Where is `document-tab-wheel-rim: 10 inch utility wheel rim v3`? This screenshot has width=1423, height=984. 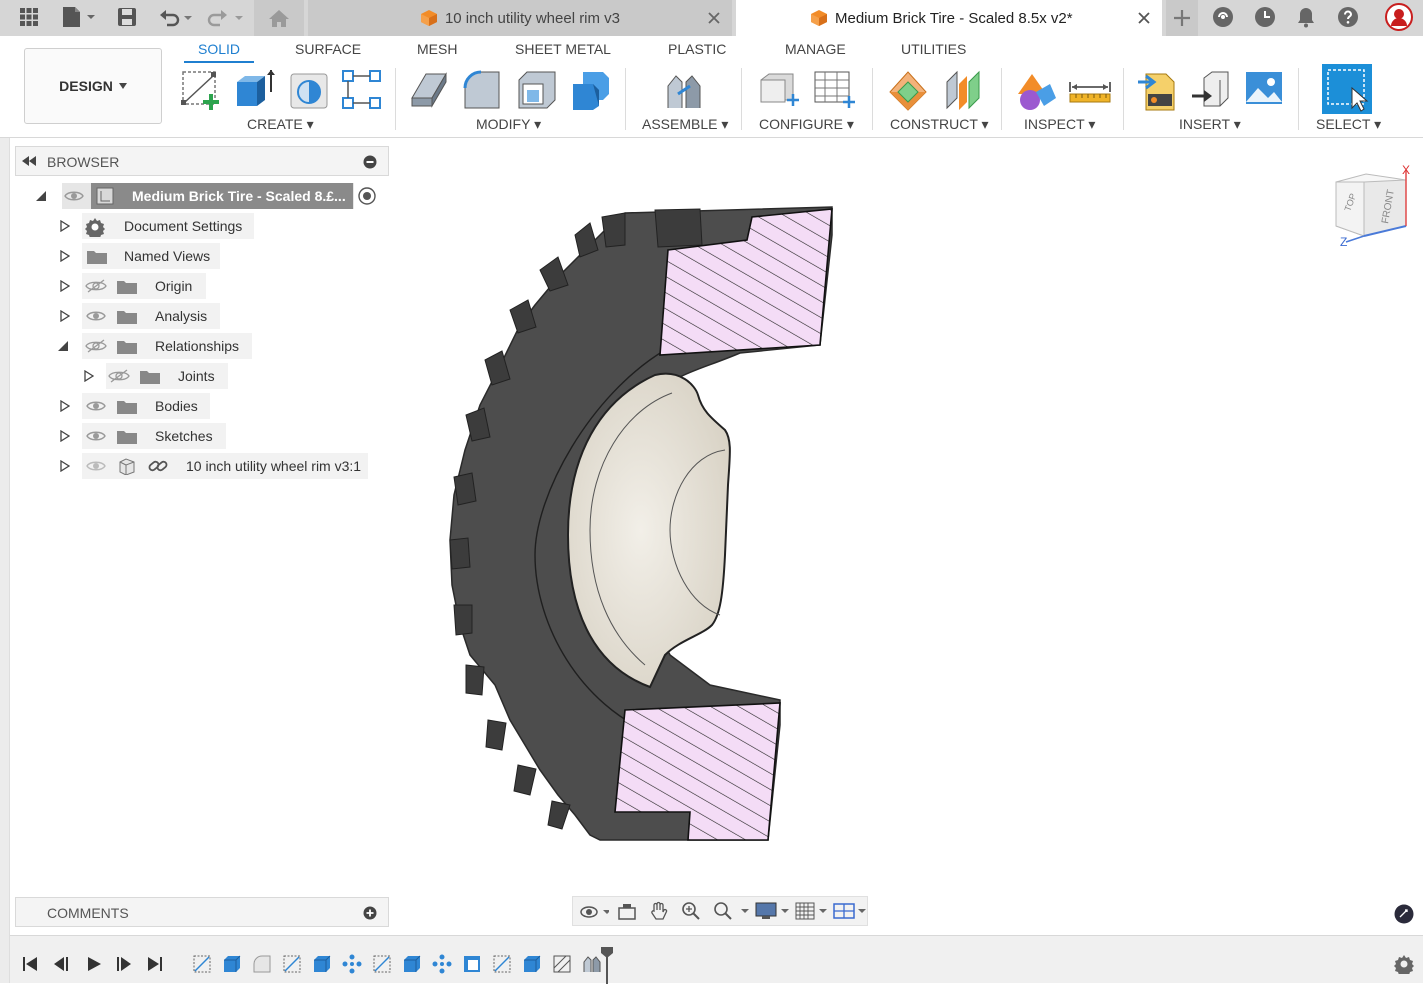 document-tab-wheel-rim: 10 inch utility wheel rim v3 is located at coordinates (520, 18).